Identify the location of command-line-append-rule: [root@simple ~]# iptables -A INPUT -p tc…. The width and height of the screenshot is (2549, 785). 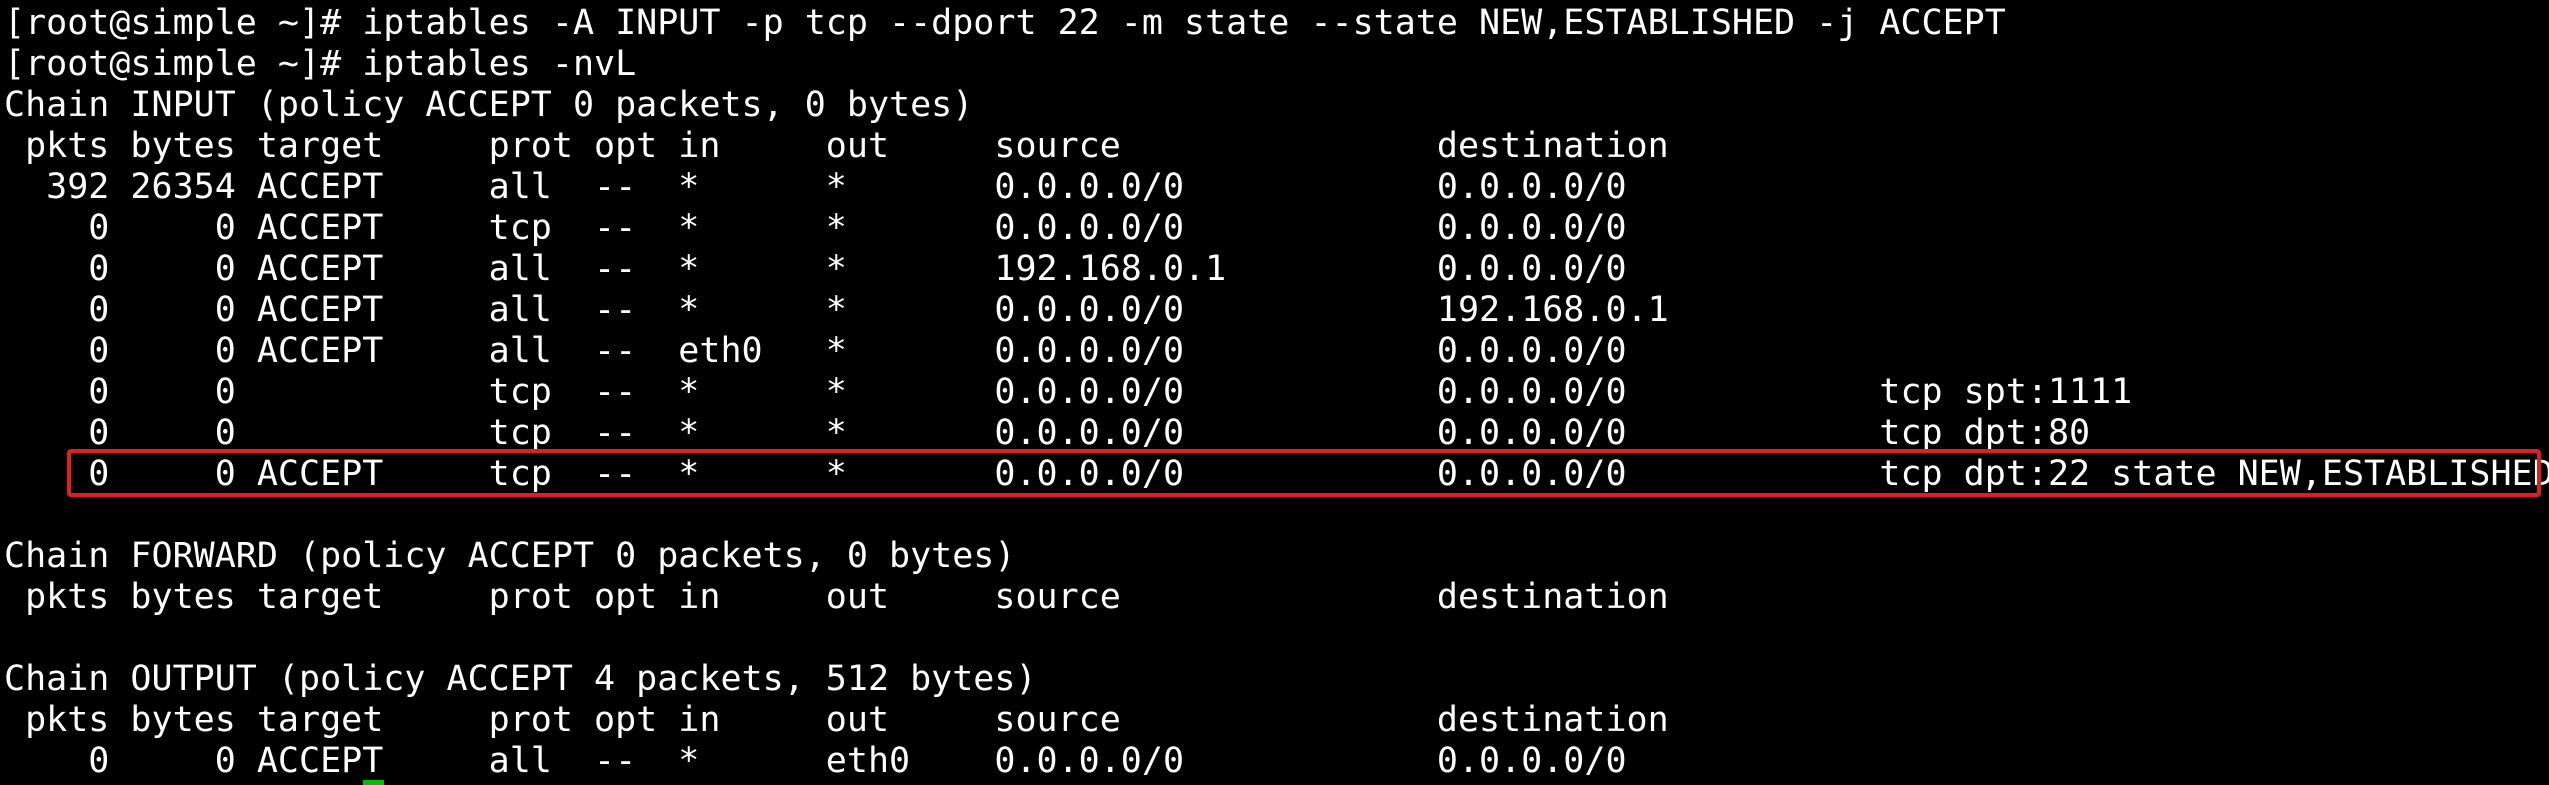
(1005, 23).